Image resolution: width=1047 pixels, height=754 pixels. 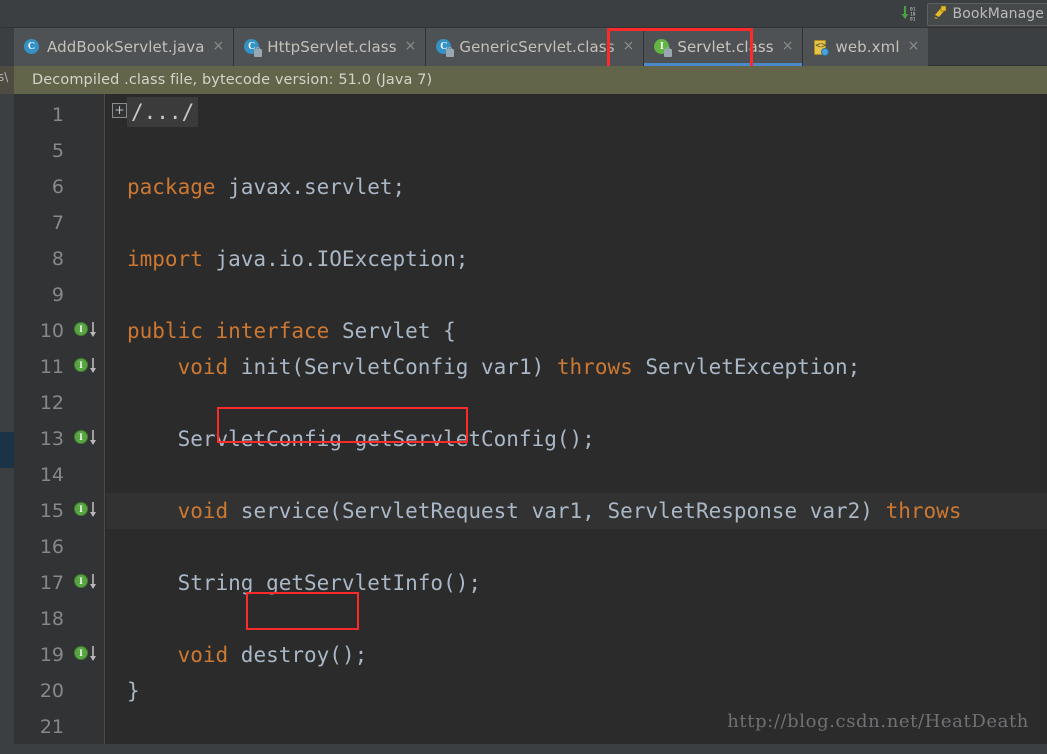 I want to click on tab-addbookservlet-java: C AddBookServlet.java ×, so click(x=124, y=47).